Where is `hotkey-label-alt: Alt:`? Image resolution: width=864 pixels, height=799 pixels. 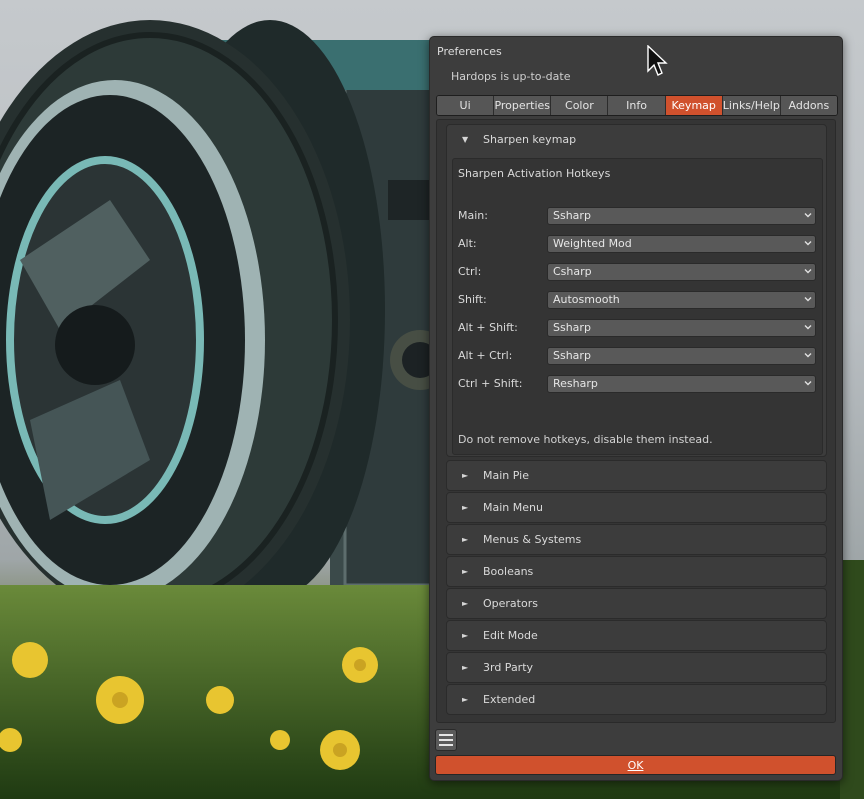 hotkey-label-alt: Alt: is located at coordinates (467, 243).